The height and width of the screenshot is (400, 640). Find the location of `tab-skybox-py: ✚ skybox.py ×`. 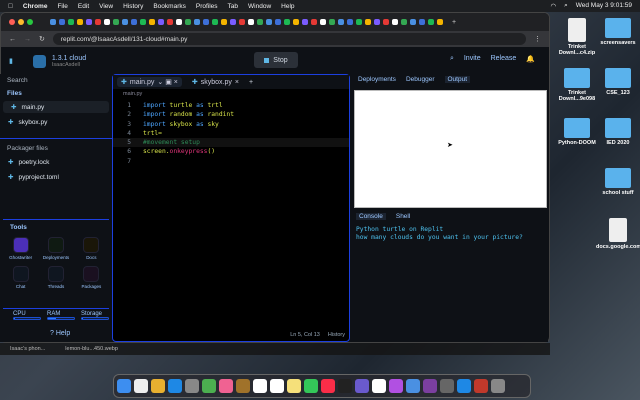

tab-skybox-py: ✚ skybox.py × is located at coordinates (215, 82).